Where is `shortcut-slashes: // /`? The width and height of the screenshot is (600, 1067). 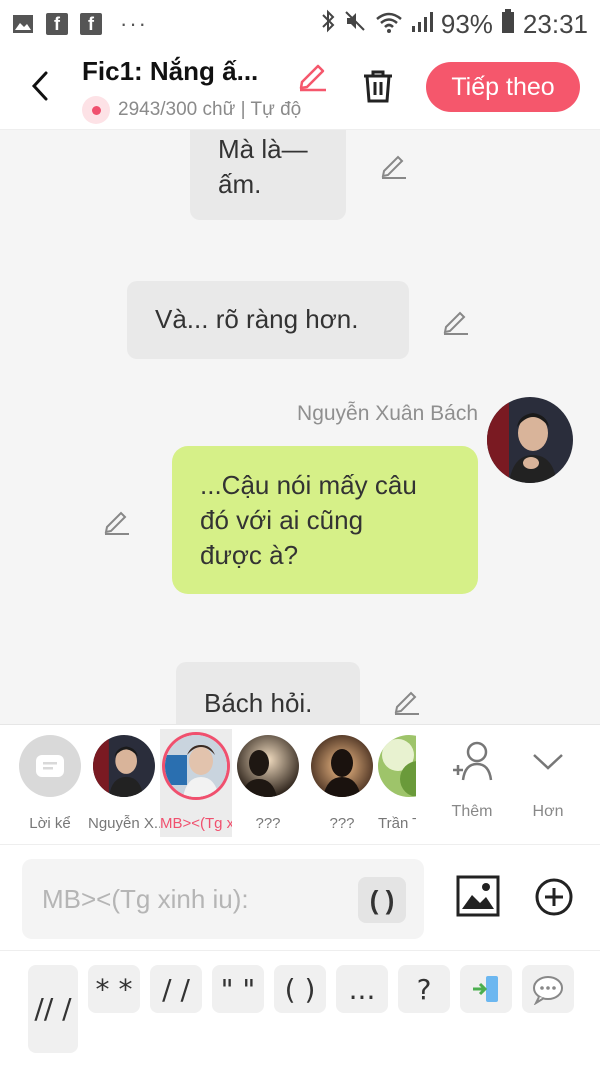 shortcut-slashes: // / is located at coordinates (53, 1009).